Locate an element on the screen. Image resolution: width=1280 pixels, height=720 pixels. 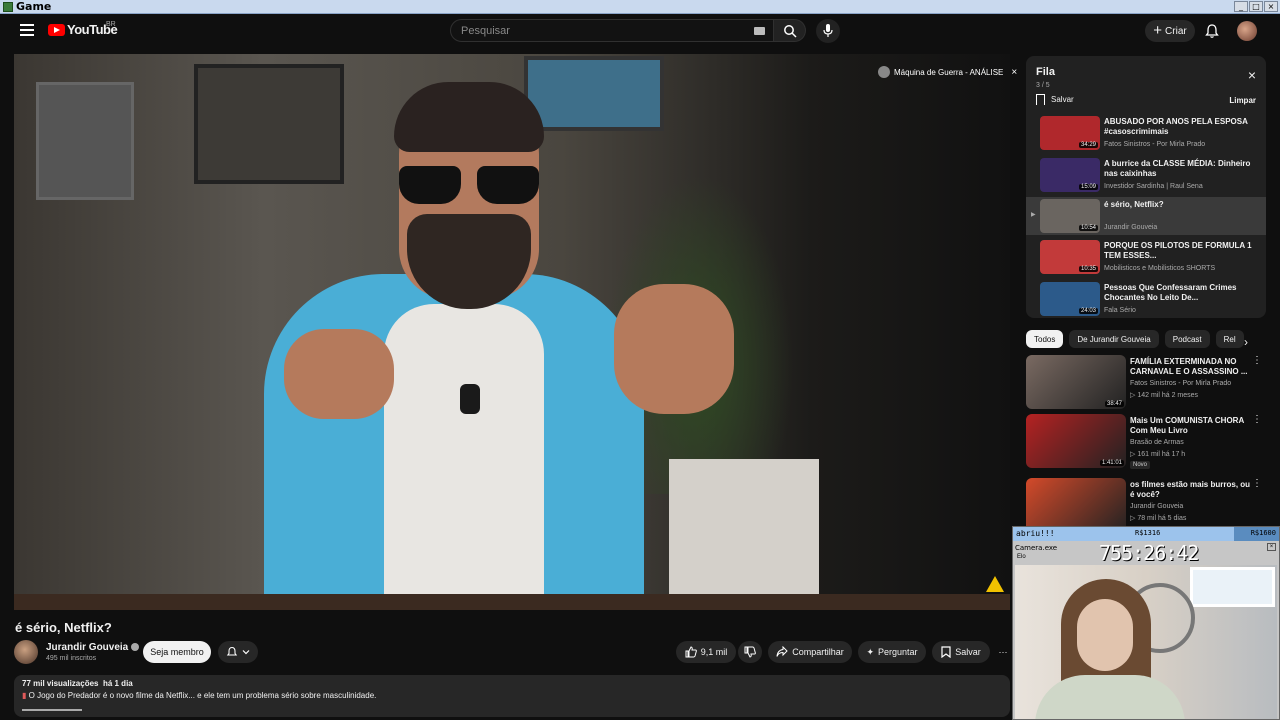
video-title: é sério, Netflix? is located at coordinates (63, 627).